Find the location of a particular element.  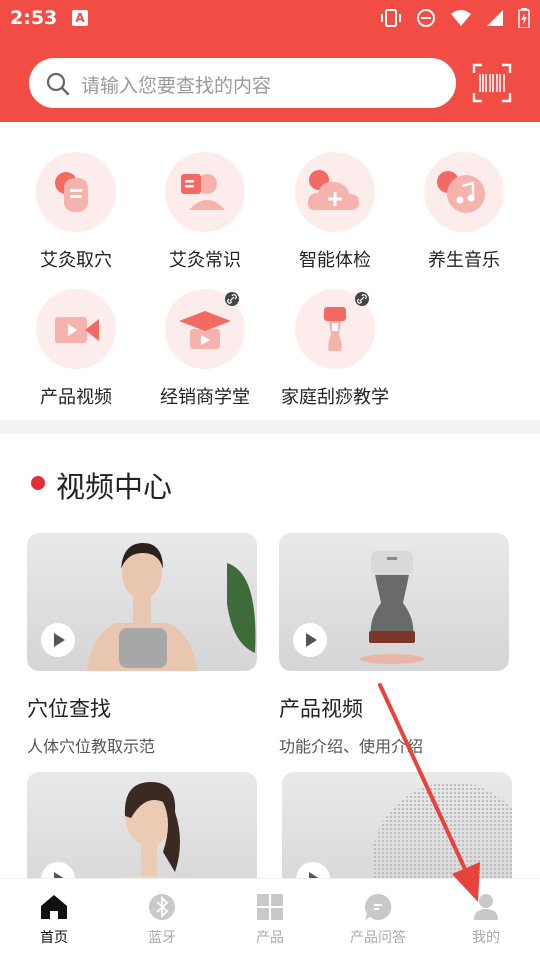

signal-icon is located at coordinates (495, 18).